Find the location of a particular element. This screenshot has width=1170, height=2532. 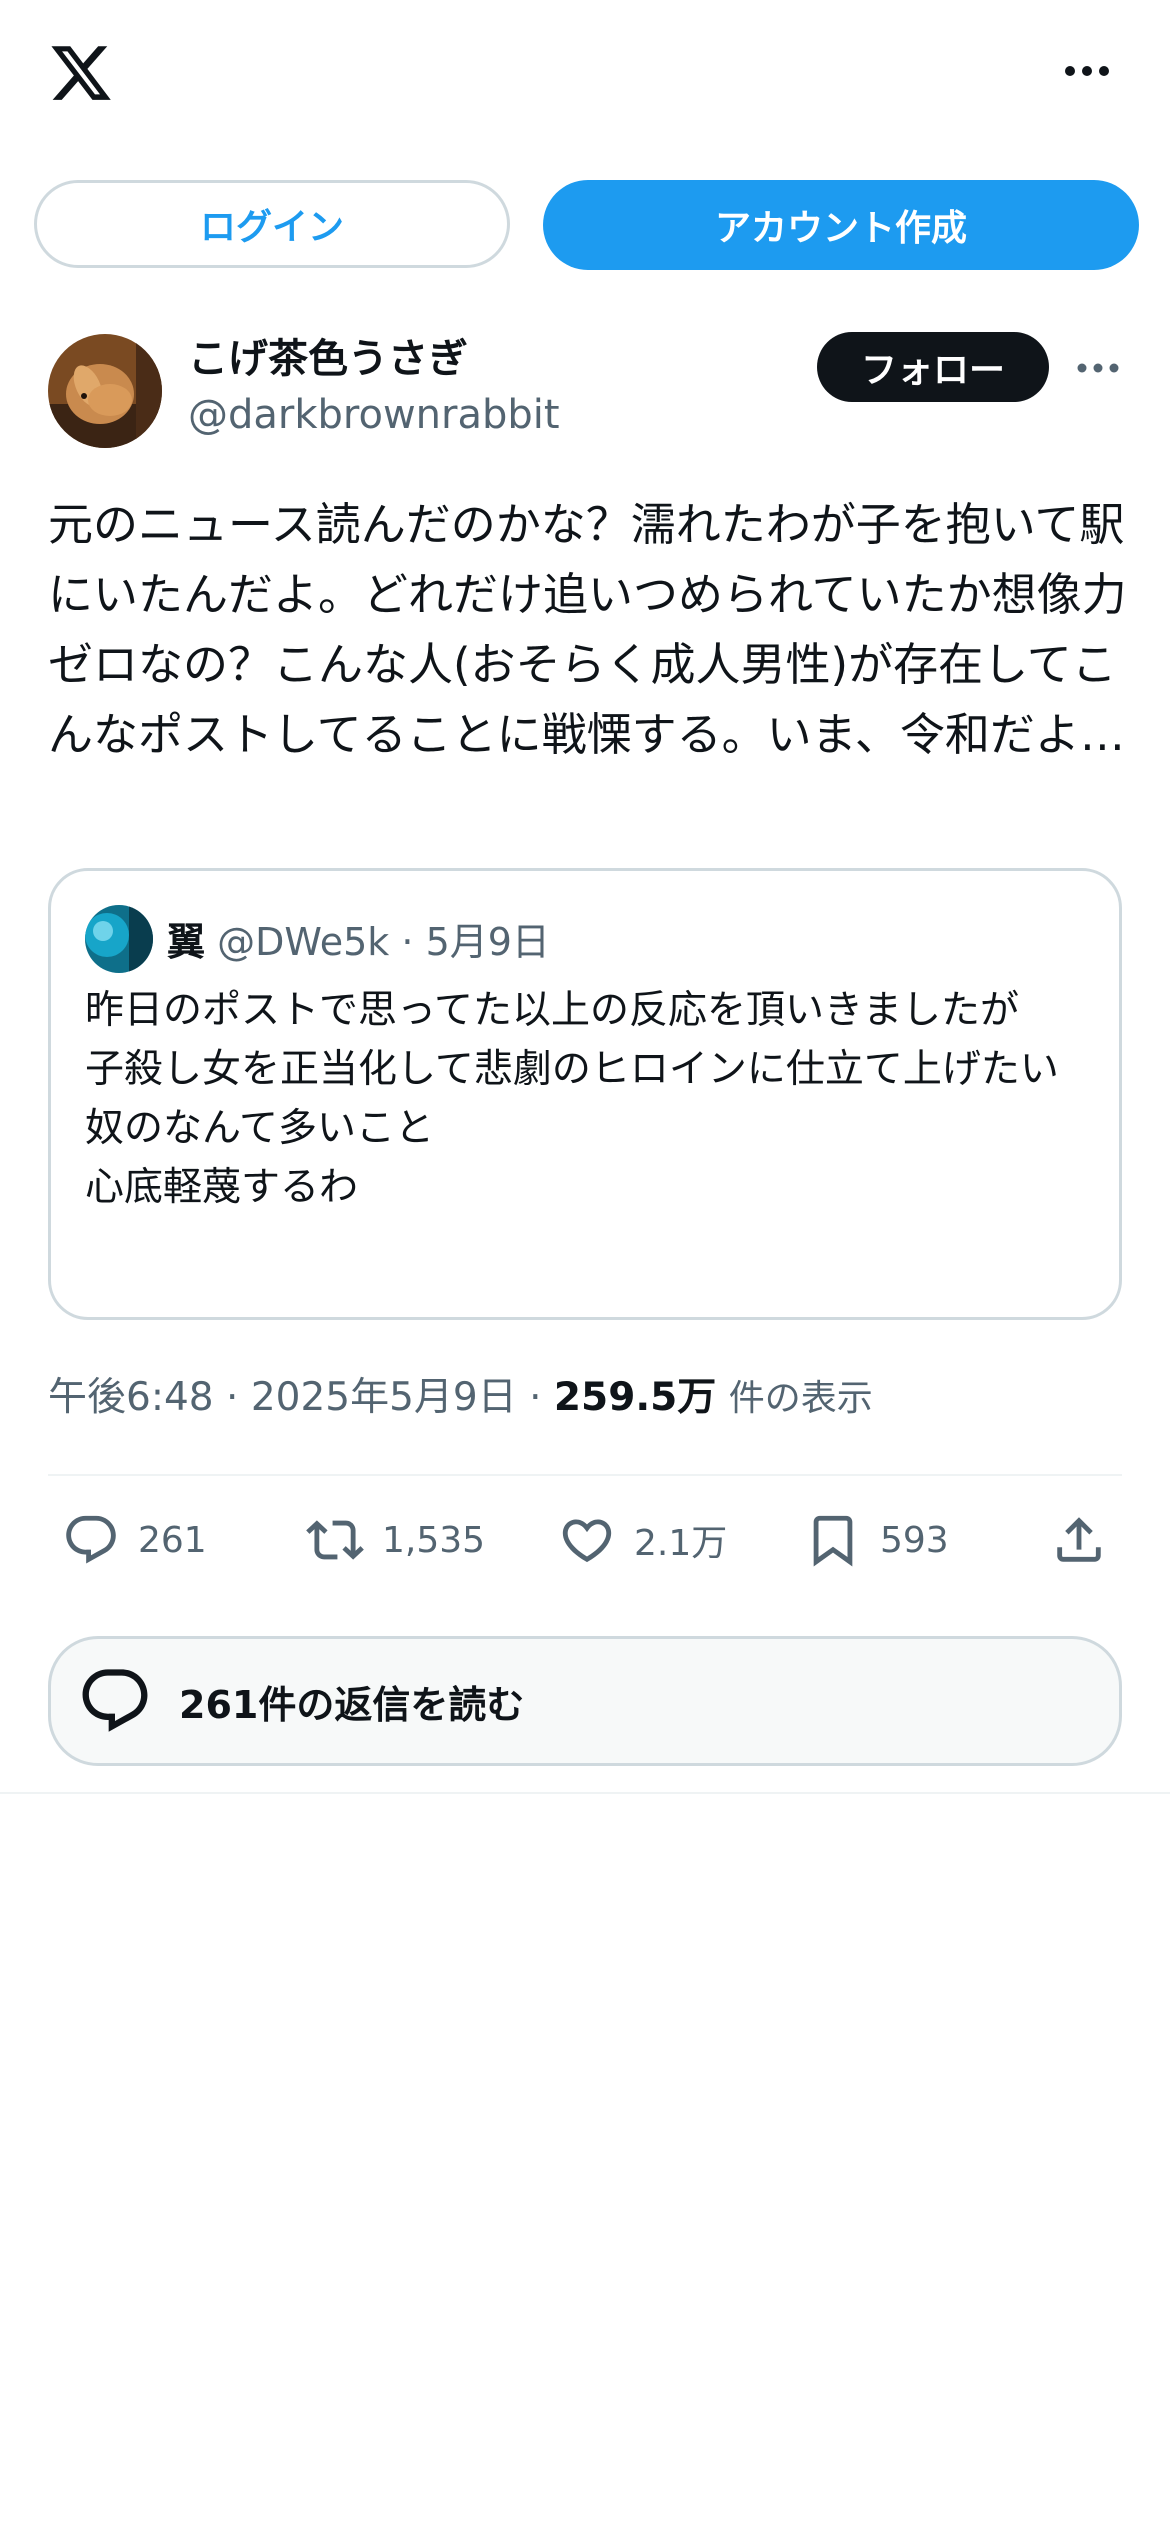

quoted-post-meta: 翼 @DWe5k · 5月9日 is located at coordinates (358, 938).